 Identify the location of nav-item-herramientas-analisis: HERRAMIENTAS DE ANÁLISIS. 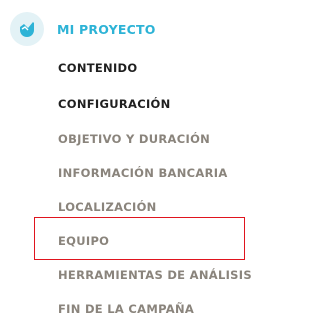
(155, 275).